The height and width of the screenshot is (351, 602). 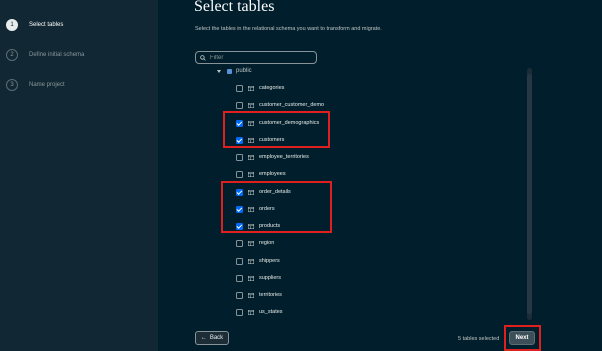 What do you see at coordinates (270, 295) in the screenshot?
I see `table-name: territories` at bounding box center [270, 295].